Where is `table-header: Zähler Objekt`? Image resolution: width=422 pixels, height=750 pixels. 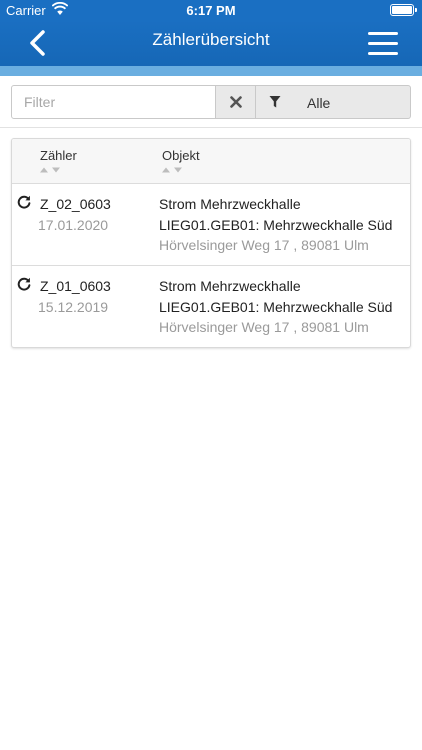
table-header: Zähler Objekt is located at coordinates (211, 161).